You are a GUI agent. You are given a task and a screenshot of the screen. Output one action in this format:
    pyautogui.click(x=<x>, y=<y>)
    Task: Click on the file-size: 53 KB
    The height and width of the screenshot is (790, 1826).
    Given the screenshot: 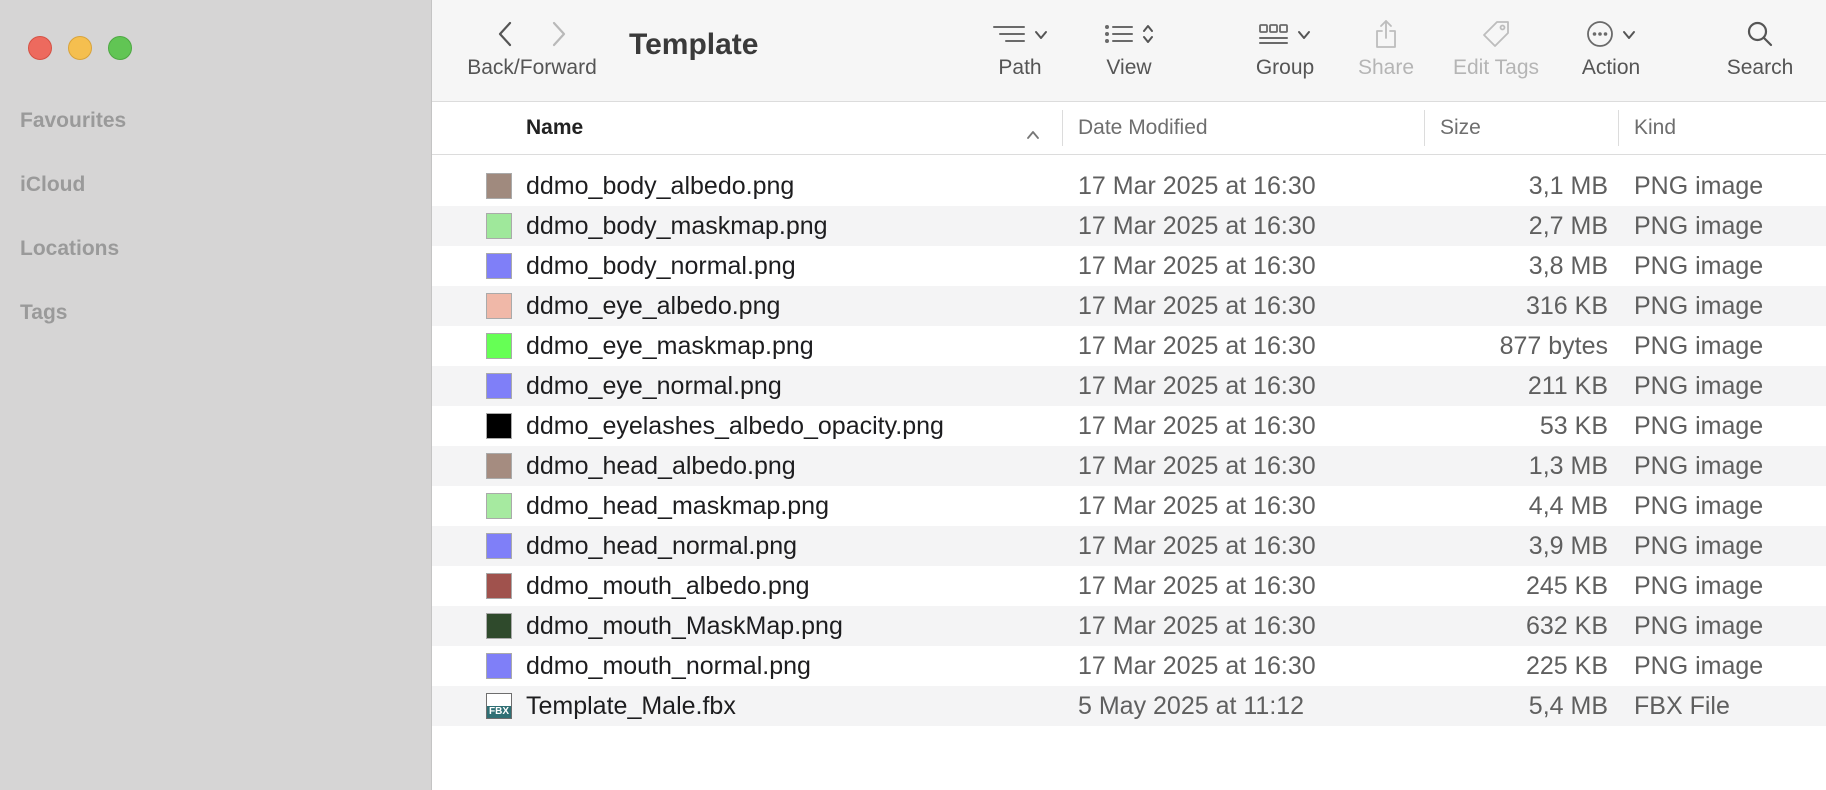 What is the action you would take?
    pyautogui.click(x=1573, y=426)
    